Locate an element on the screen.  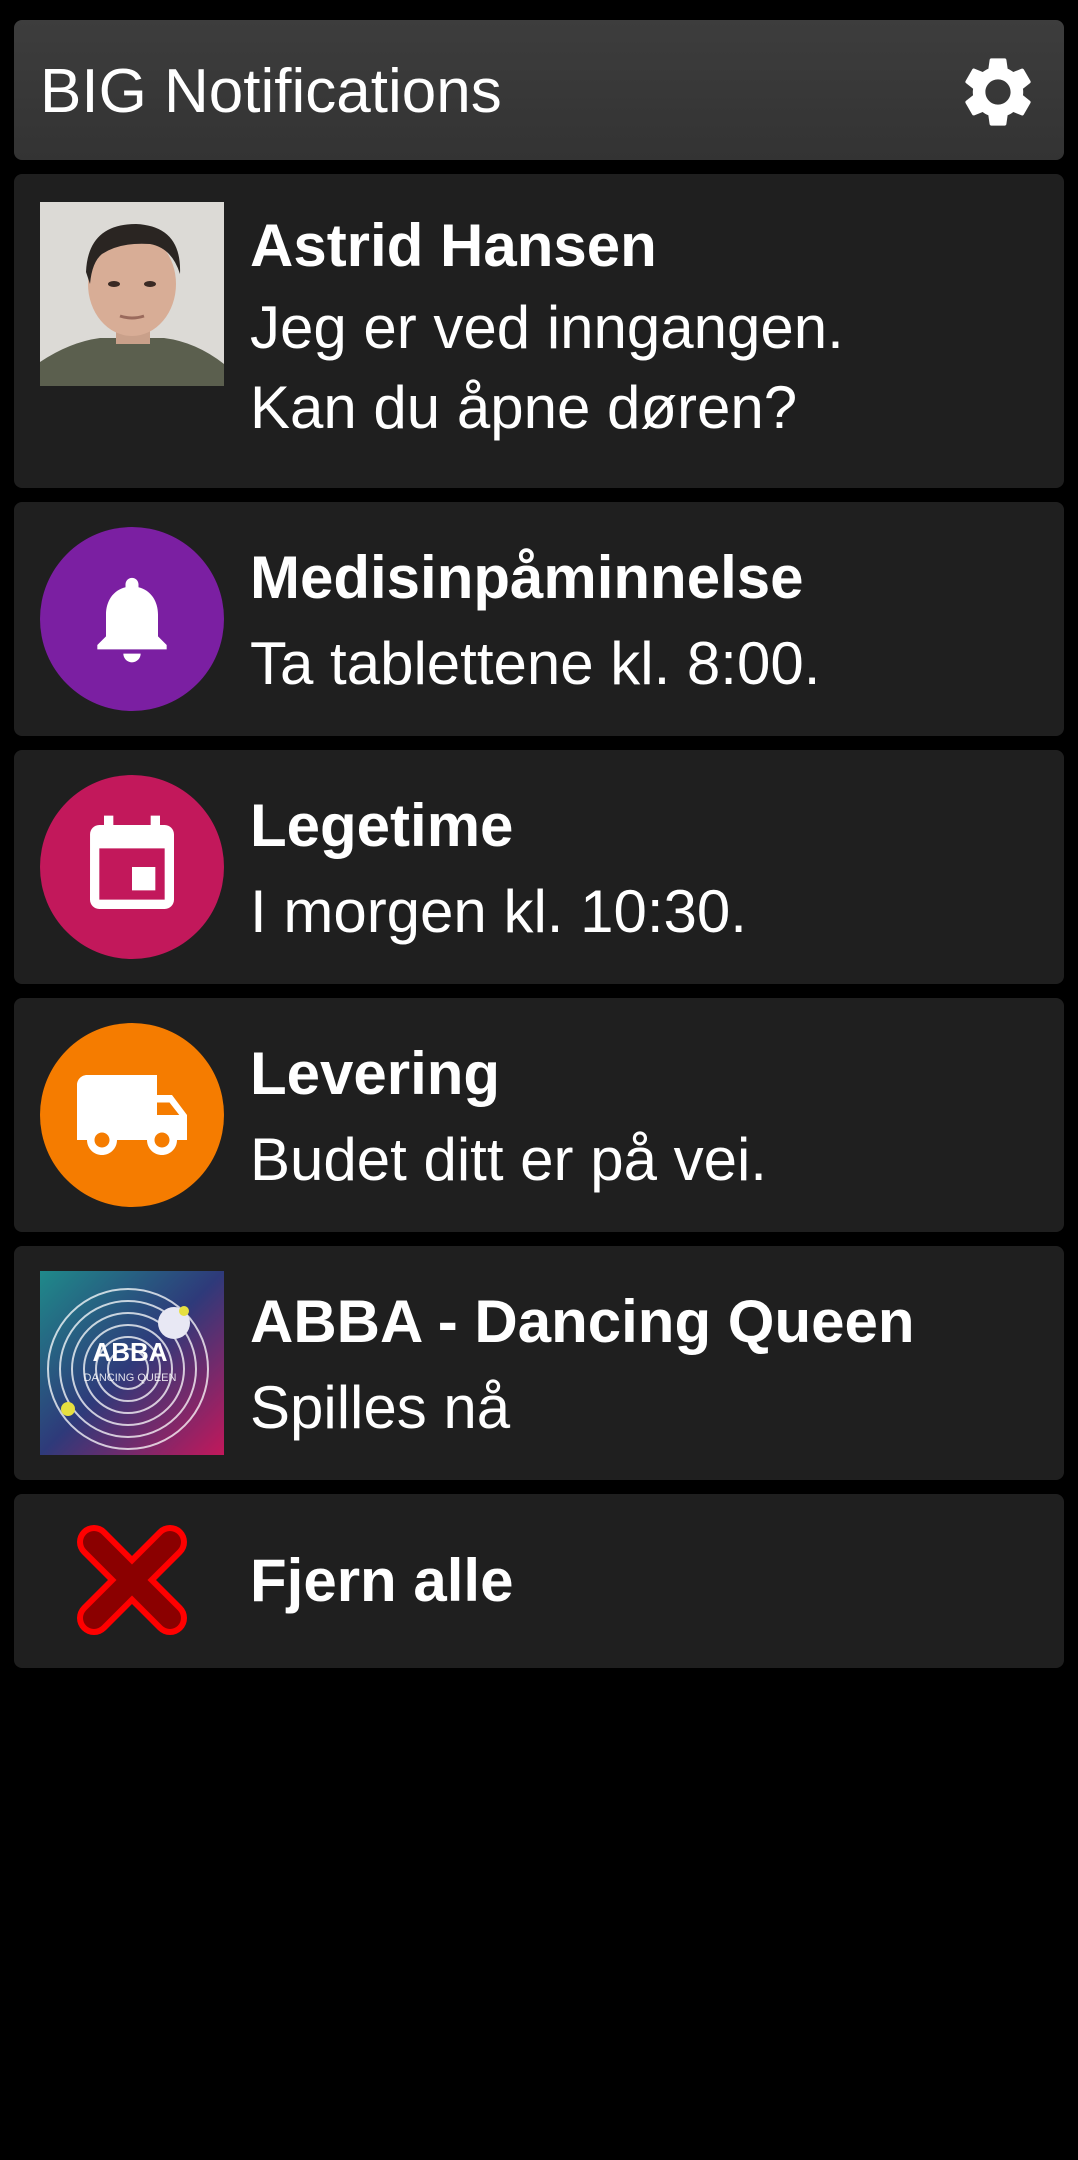
album-art-title: ABBA is located at coordinates (129, 1352).